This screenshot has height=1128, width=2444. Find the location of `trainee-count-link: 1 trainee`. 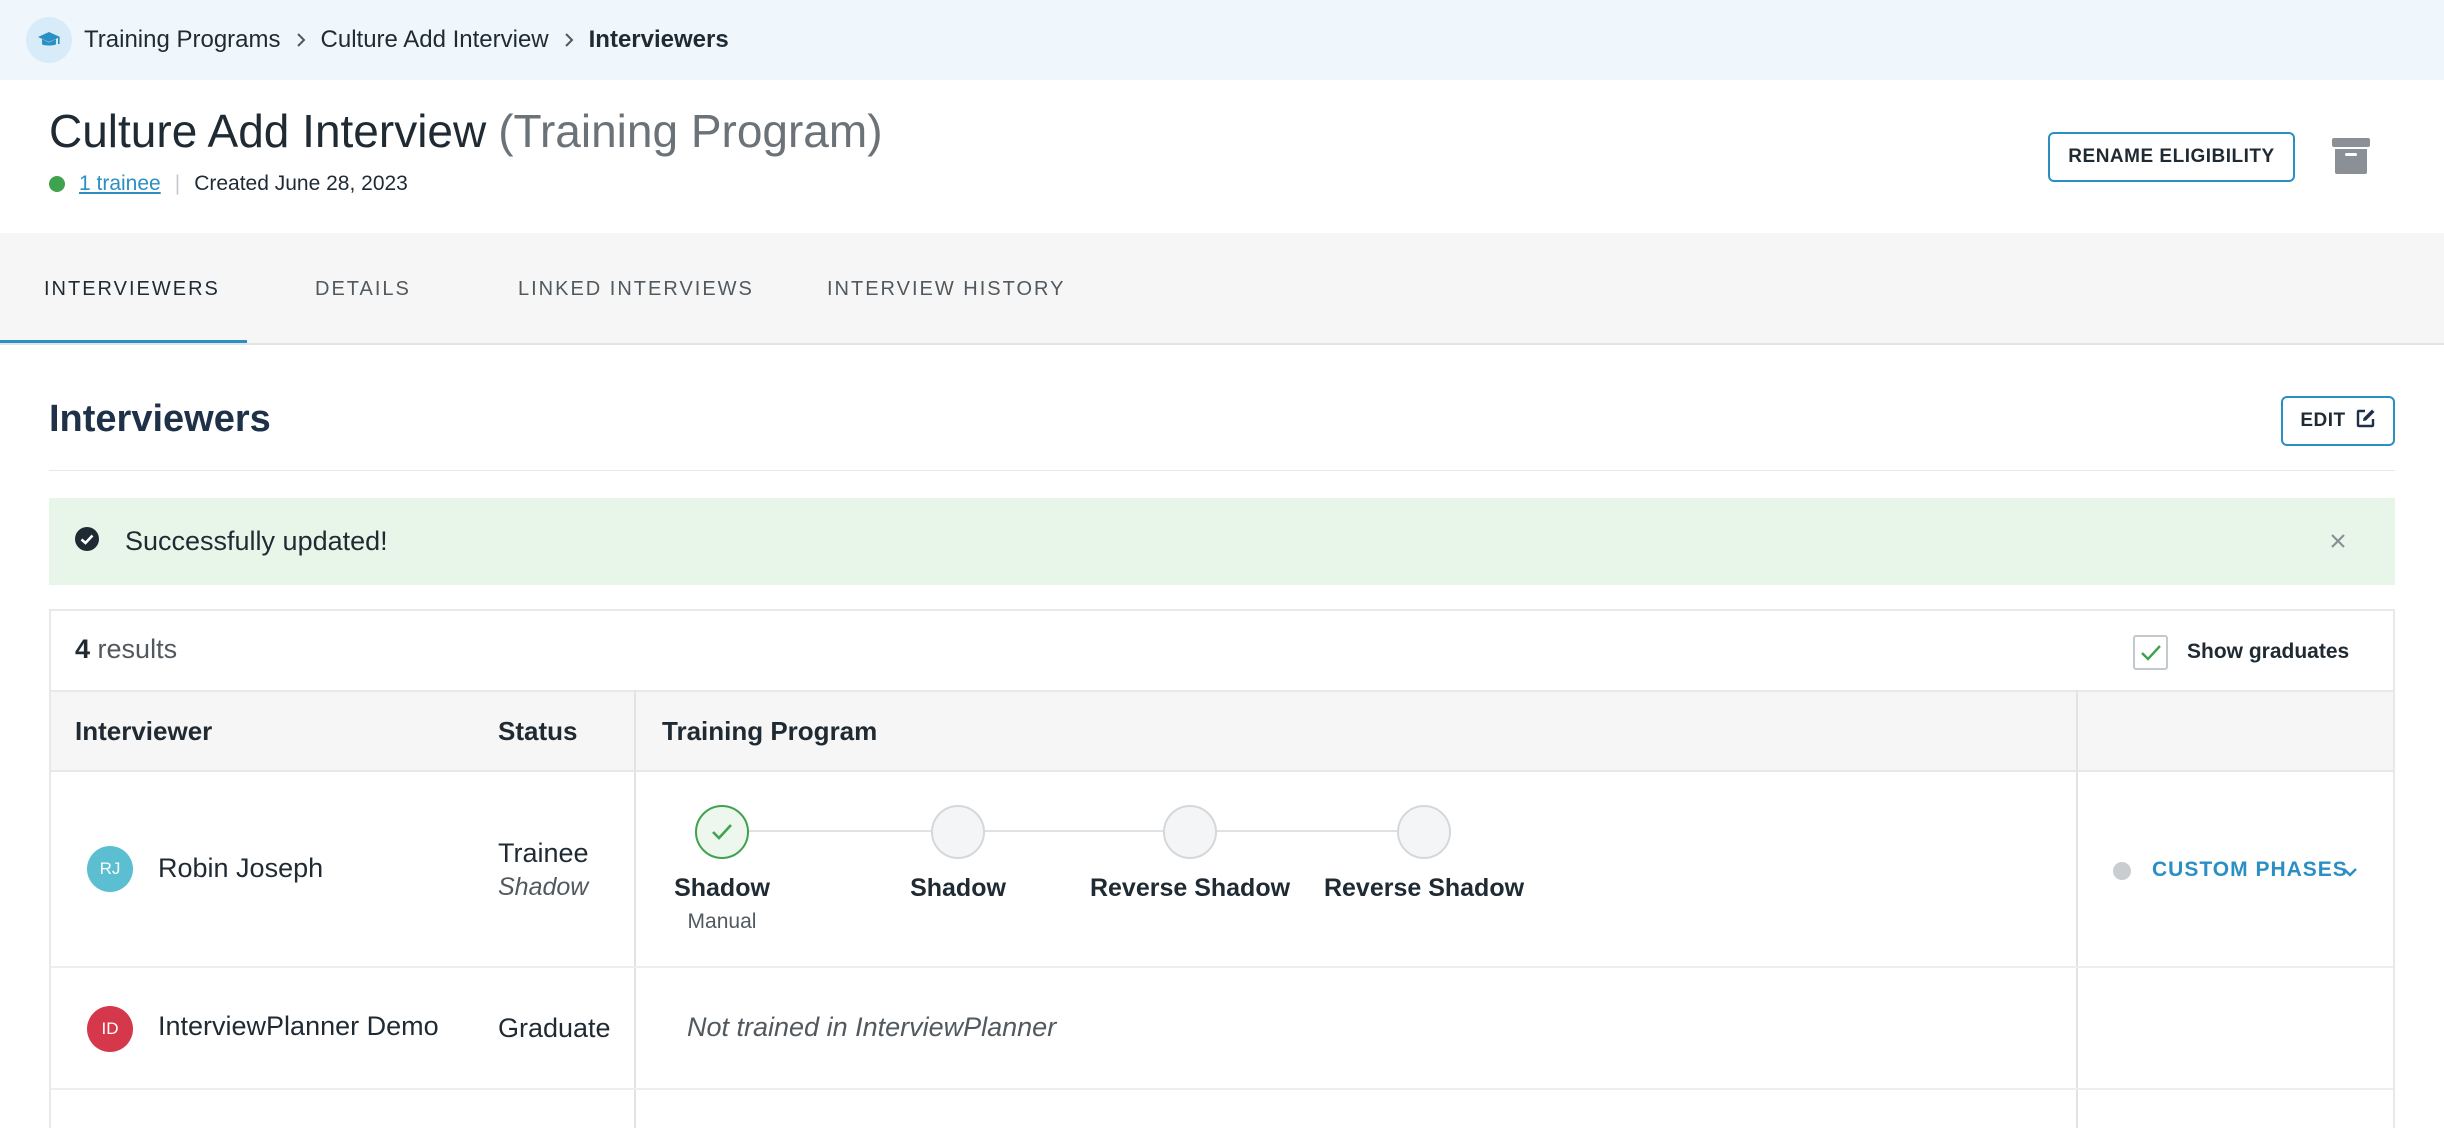

trainee-count-link: 1 trainee is located at coordinates (120, 184).